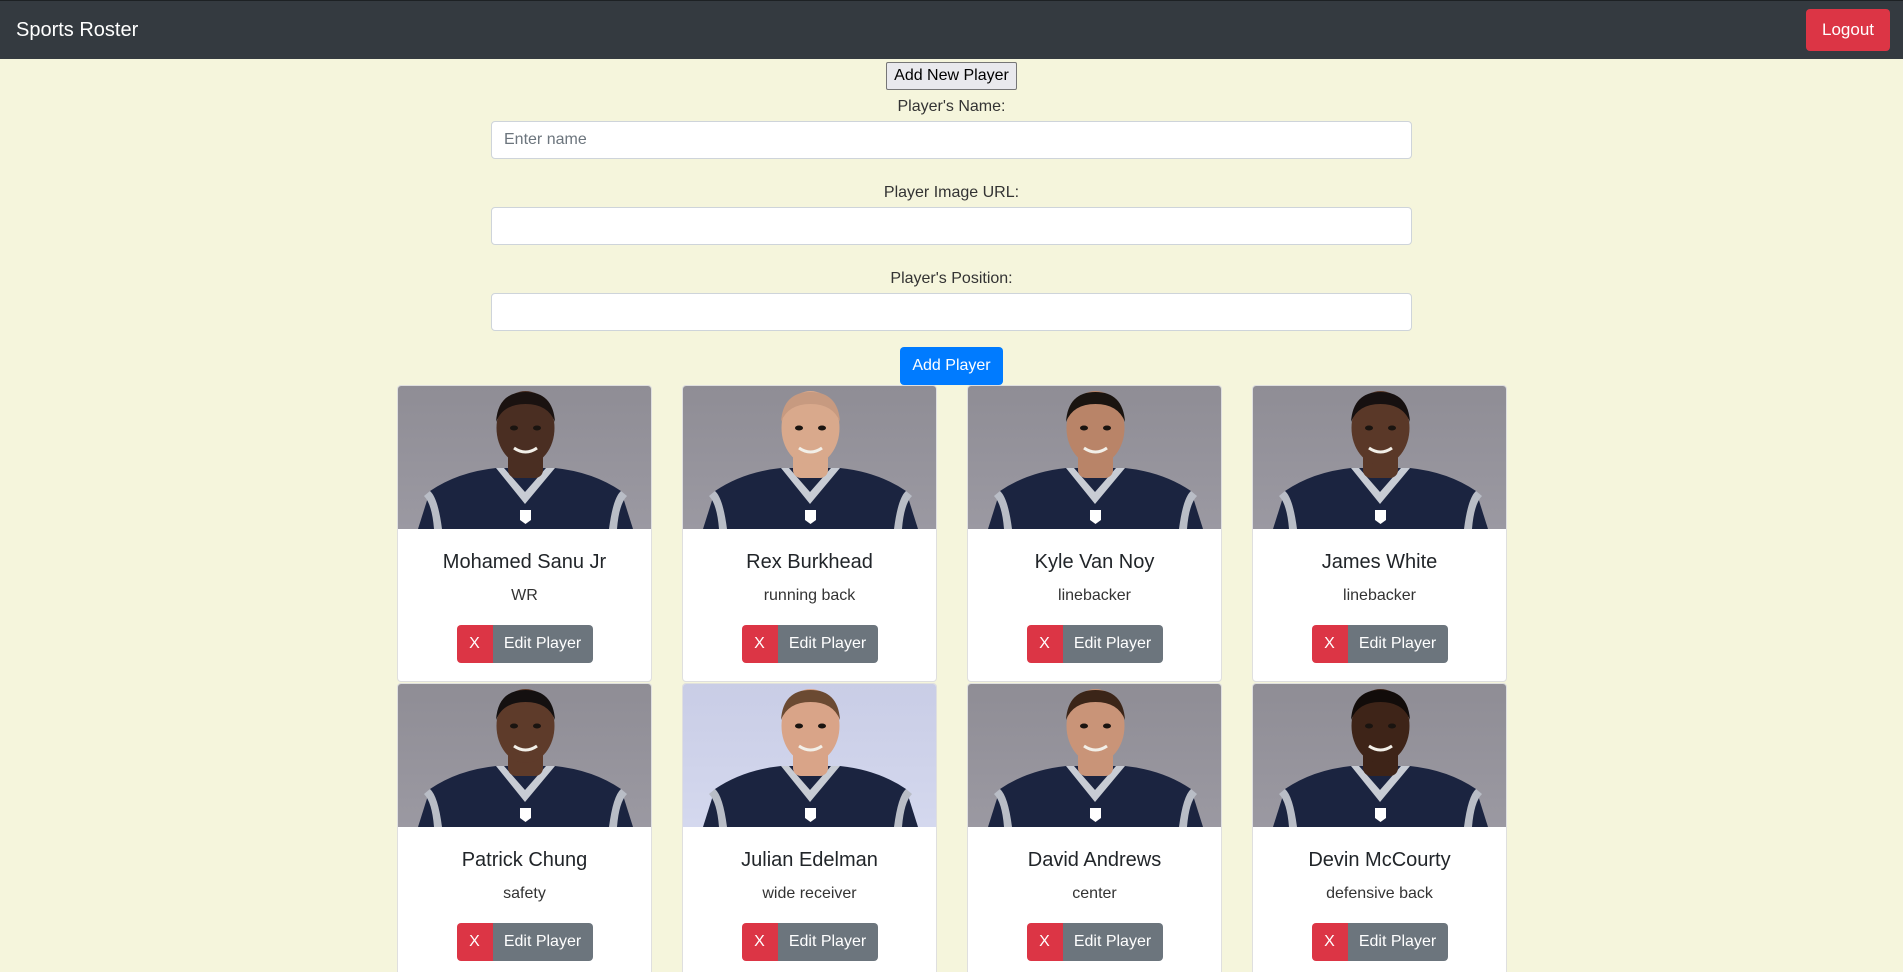  What do you see at coordinates (809, 562) in the screenshot?
I see `player-name: Rex Burkhead` at bounding box center [809, 562].